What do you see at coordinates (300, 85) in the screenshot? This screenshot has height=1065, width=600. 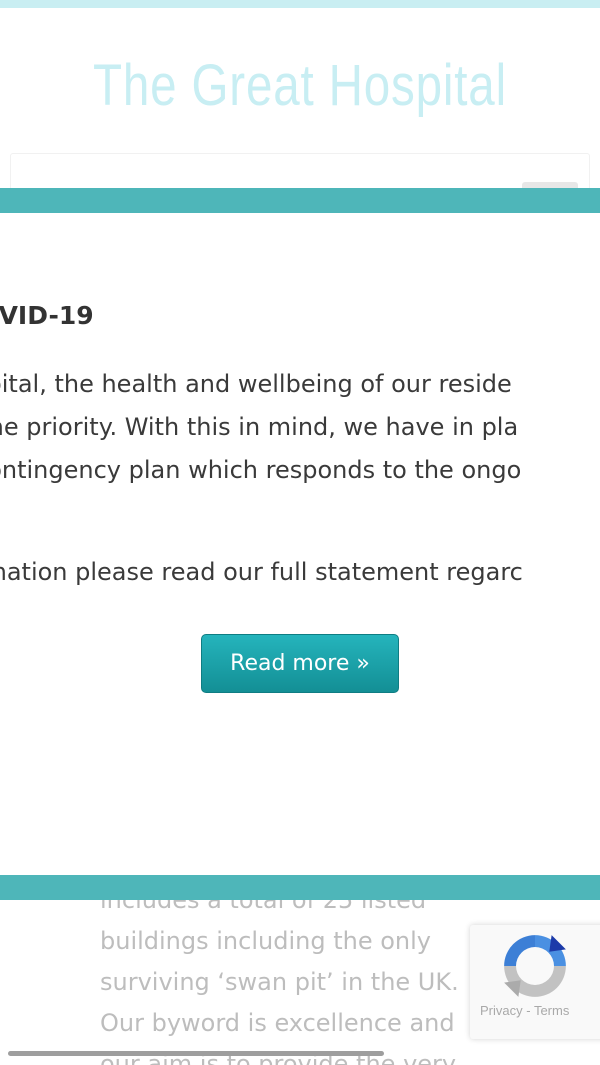 I see `site-title: The Great Hospital` at bounding box center [300, 85].